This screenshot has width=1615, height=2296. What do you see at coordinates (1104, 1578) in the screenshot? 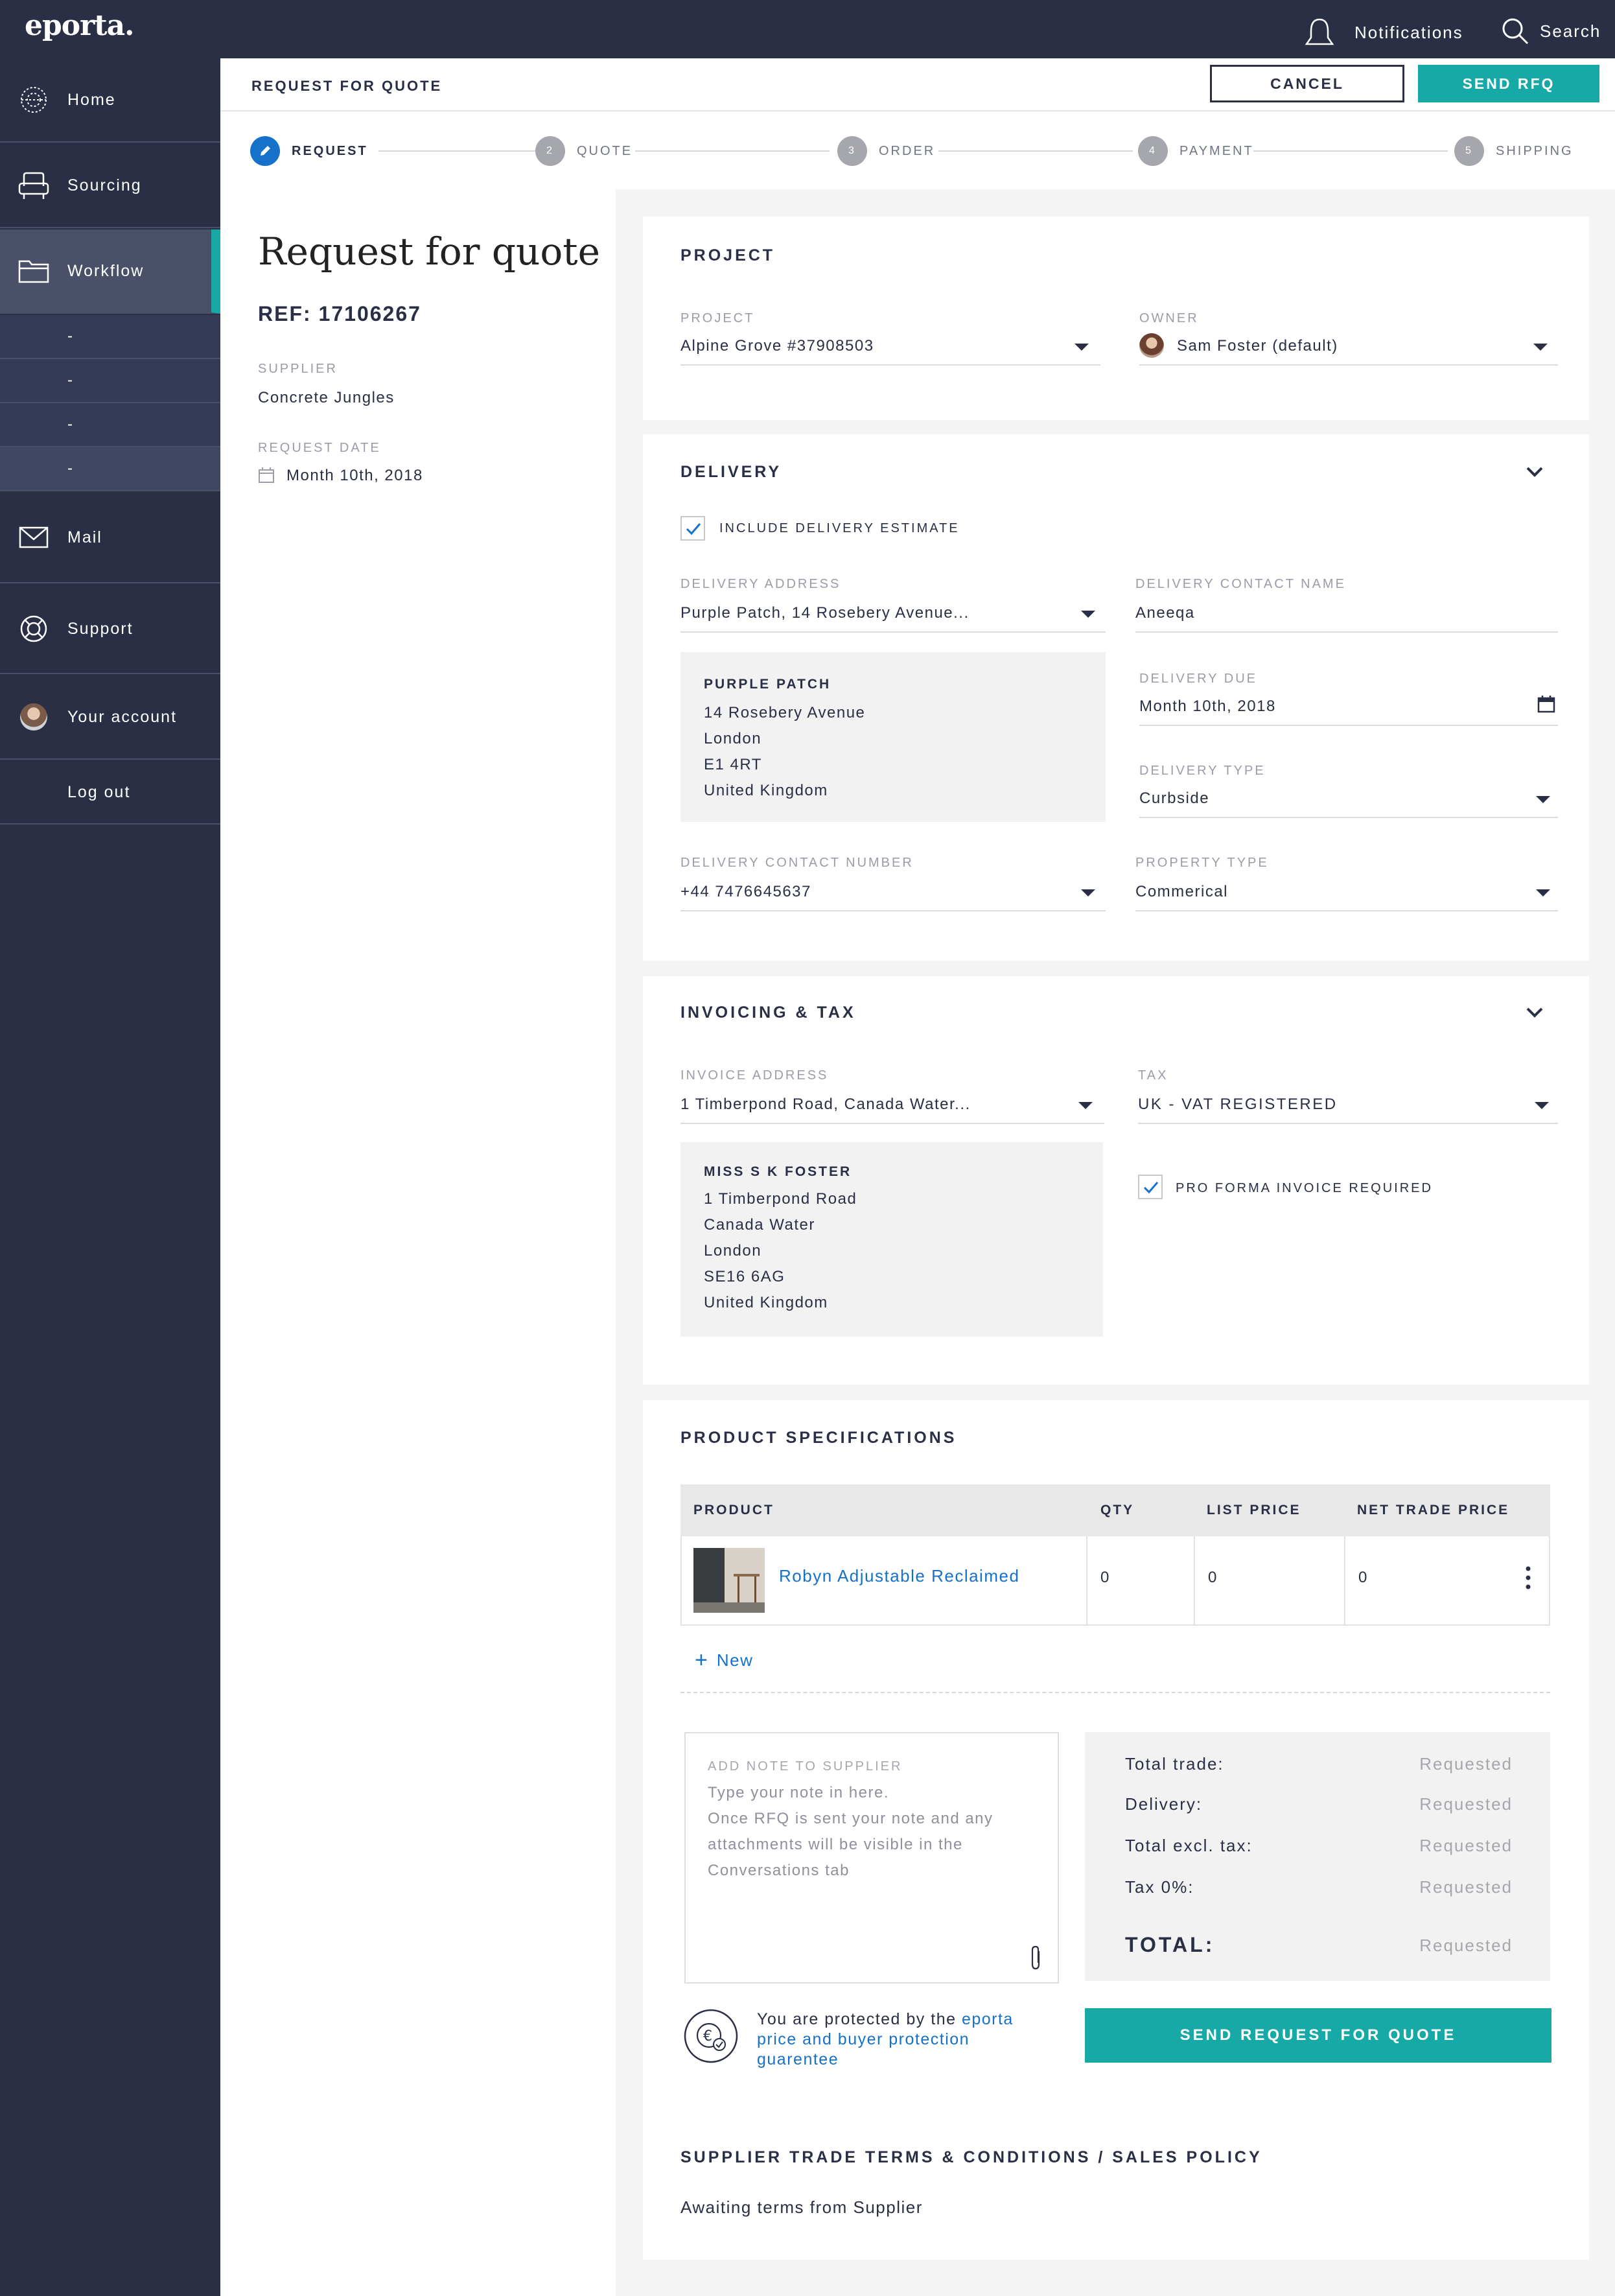
I see `qty-value: 0` at bounding box center [1104, 1578].